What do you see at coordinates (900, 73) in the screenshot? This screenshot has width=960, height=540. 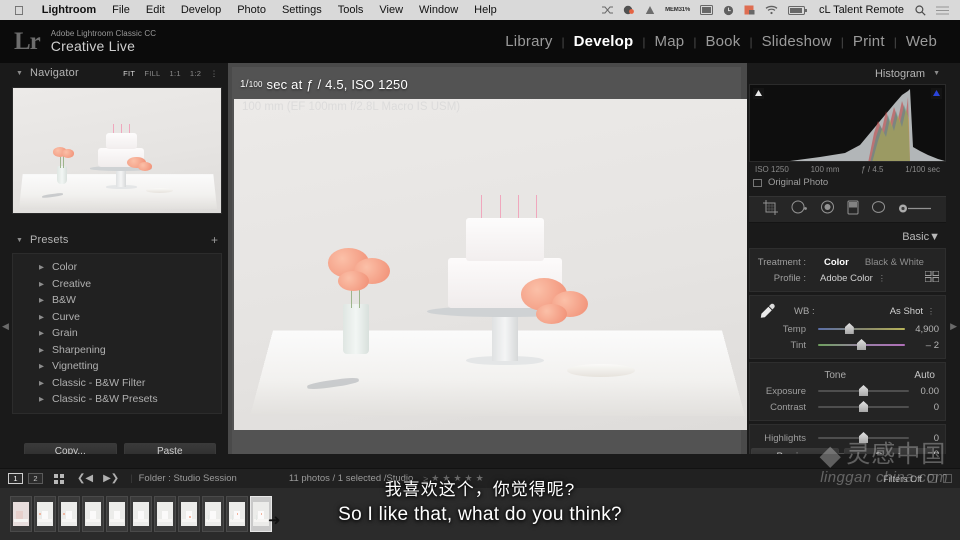 I see `histogram-title: Histogram` at bounding box center [900, 73].